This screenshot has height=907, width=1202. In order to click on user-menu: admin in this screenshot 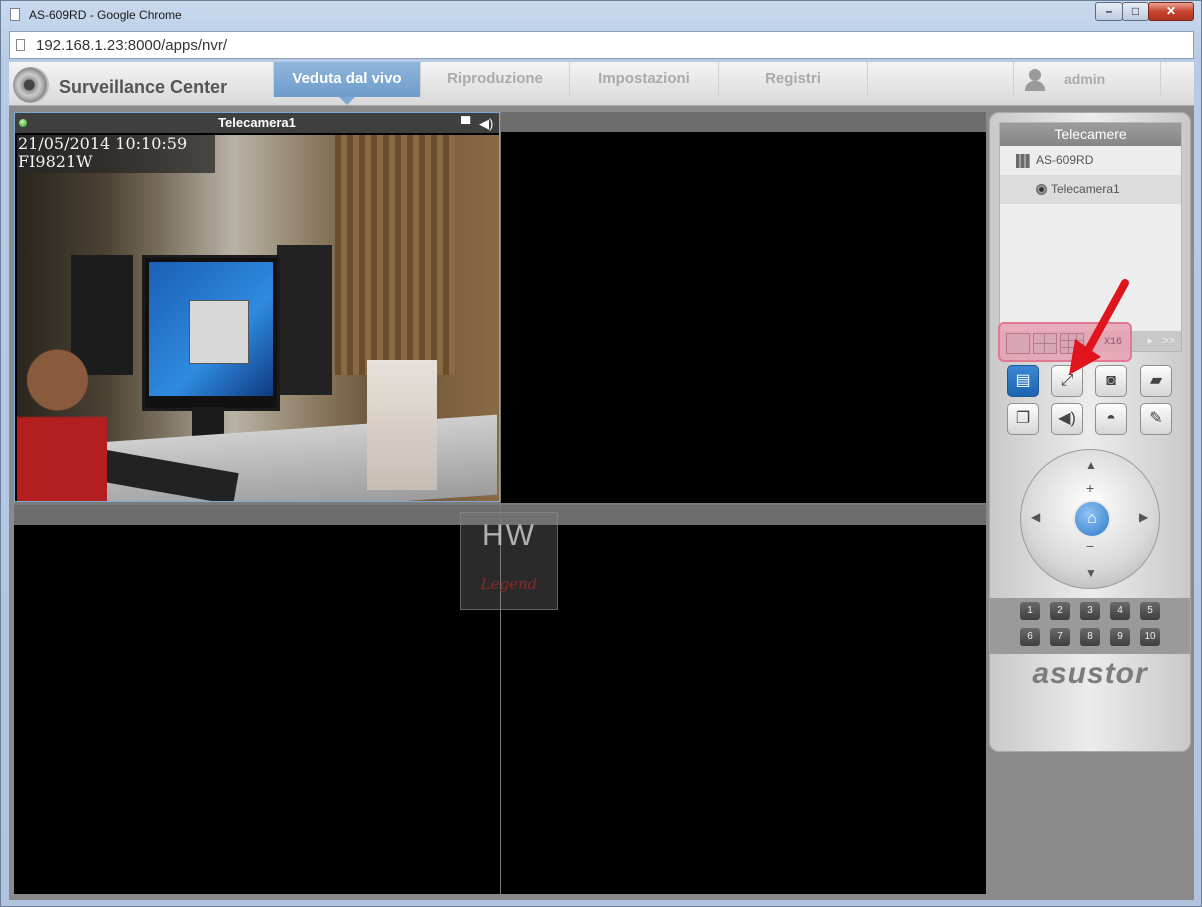, I will do `click(1087, 79)`.